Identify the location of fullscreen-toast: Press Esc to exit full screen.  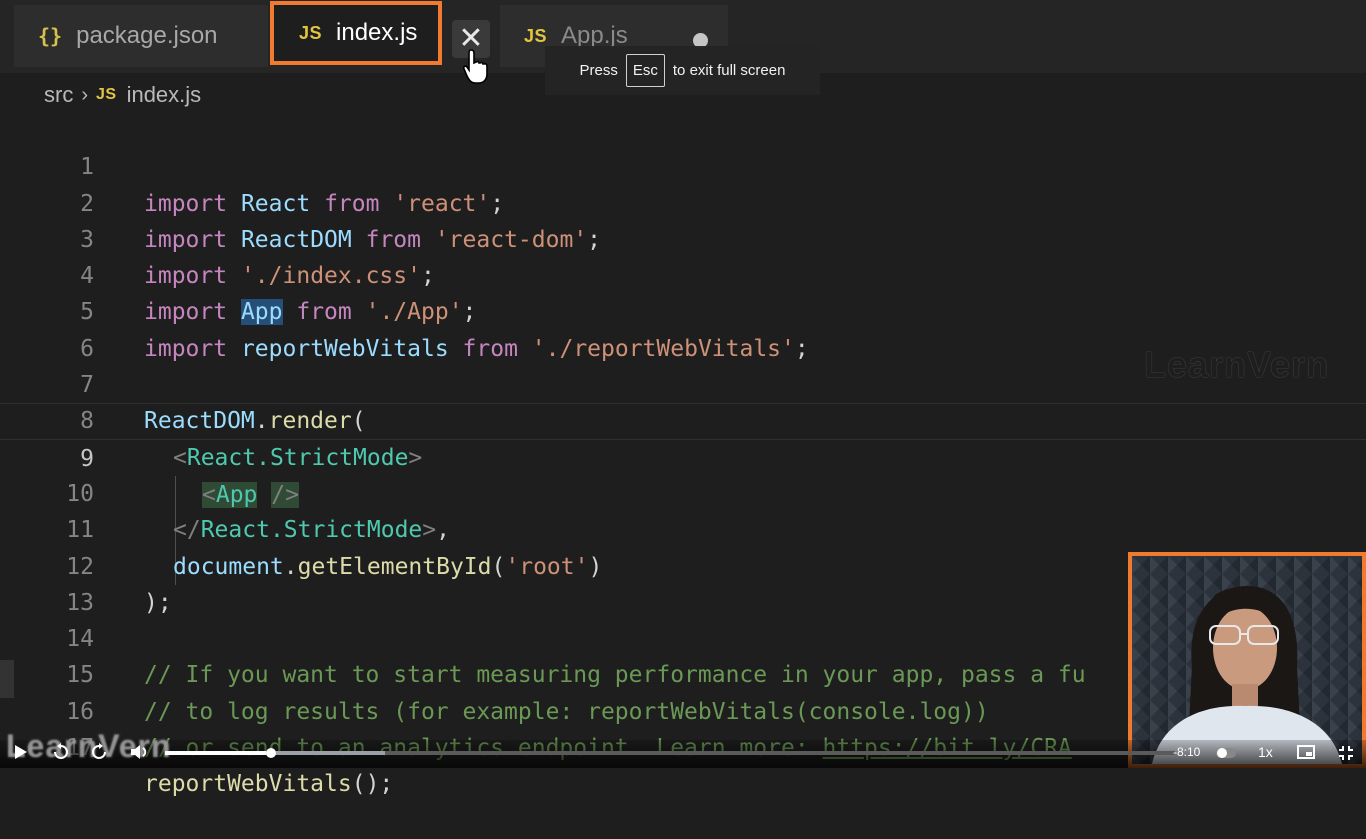
(682, 70).